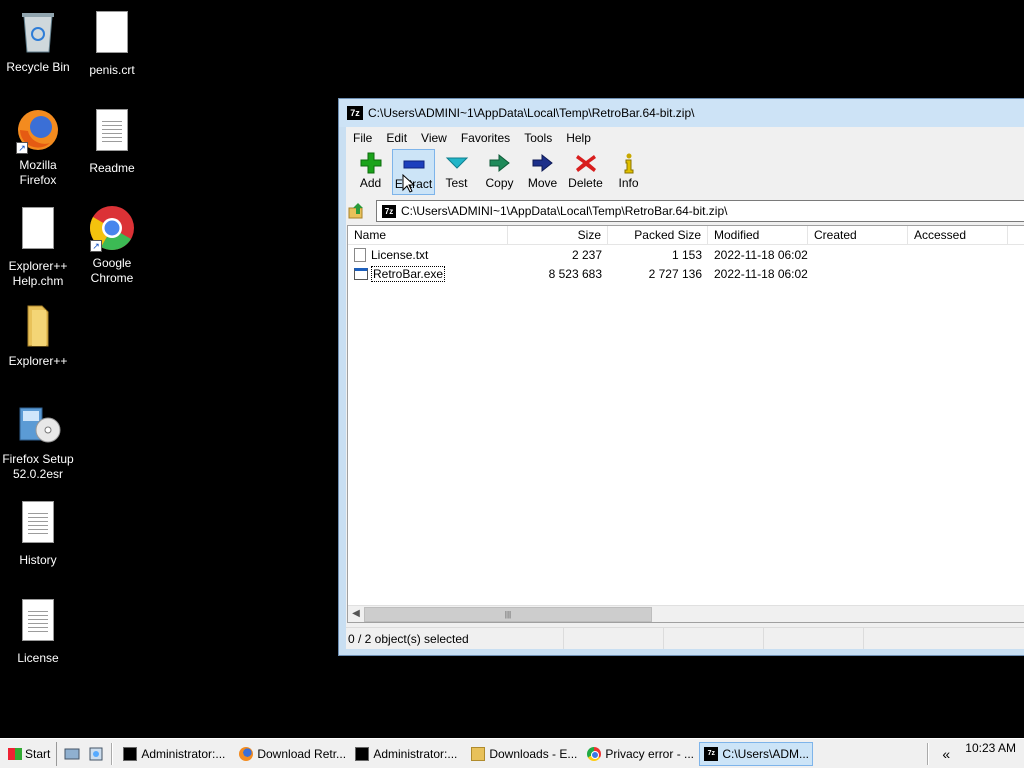 This screenshot has width=1024, height=768. Describe the element at coordinates (38, 326) in the screenshot. I see `folder-app-icon` at that location.